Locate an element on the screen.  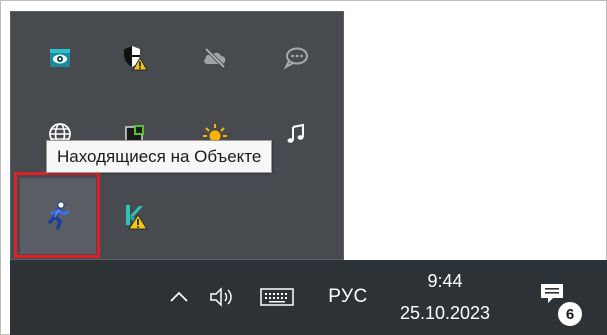
chevron-up-icon is located at coordinates (179, 296).